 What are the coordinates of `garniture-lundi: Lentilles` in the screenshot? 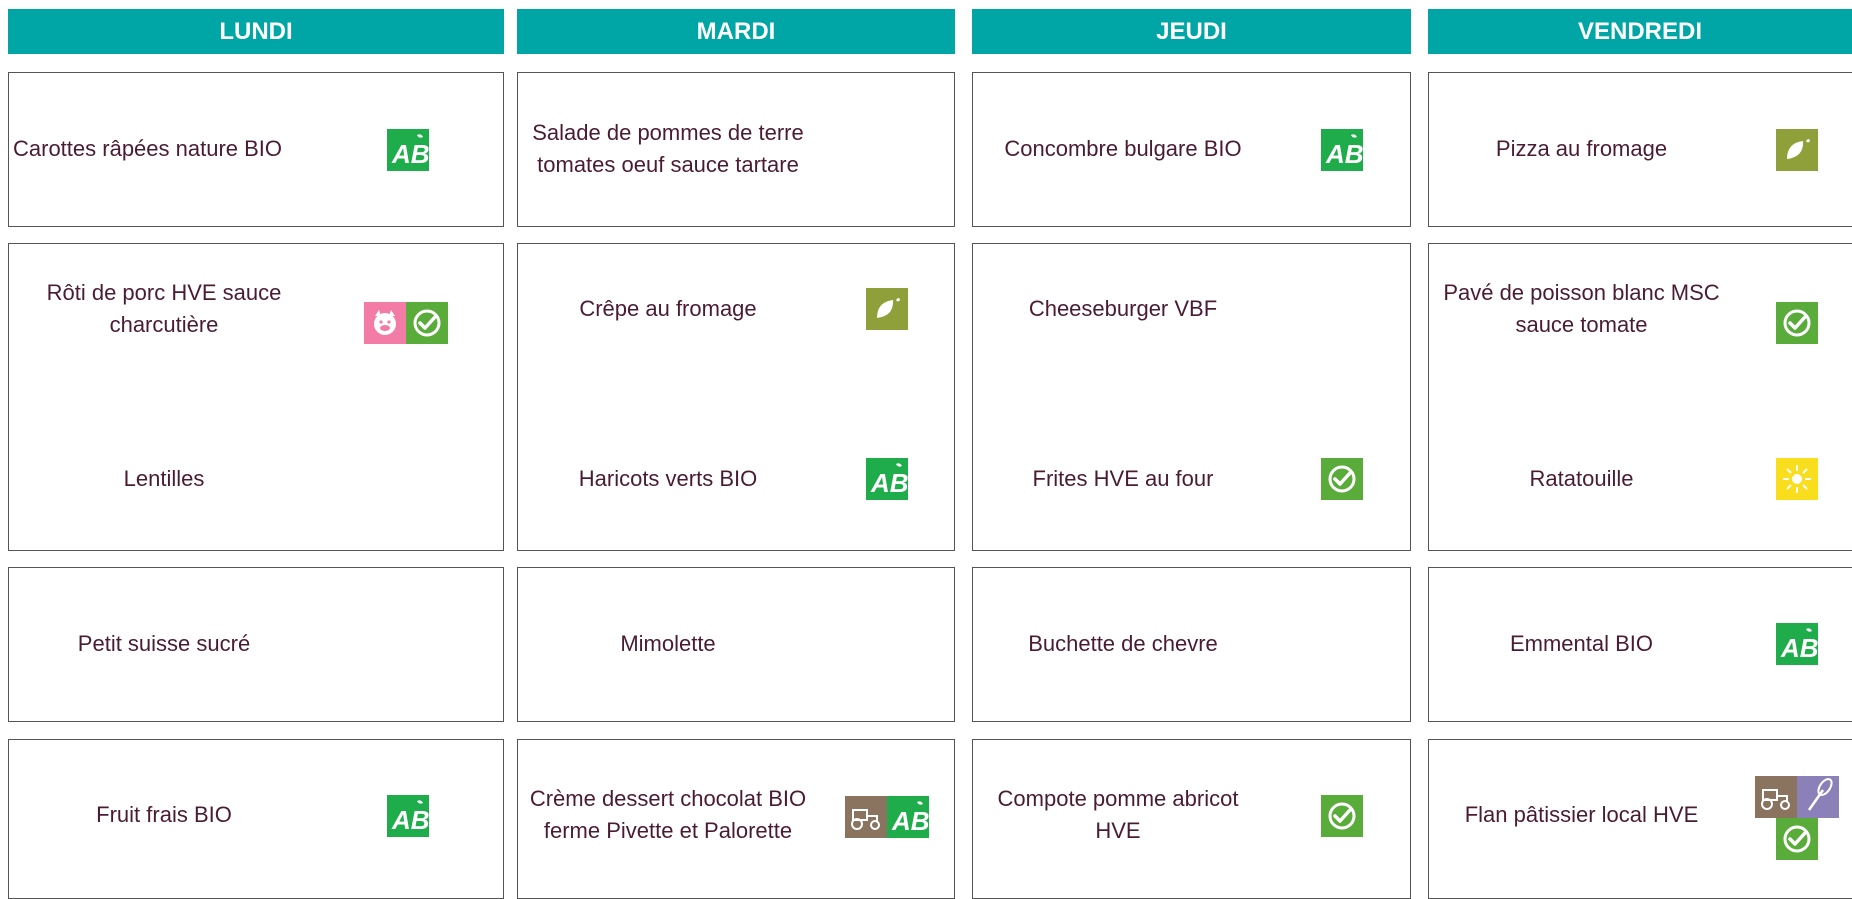 It's located at (164, 478).